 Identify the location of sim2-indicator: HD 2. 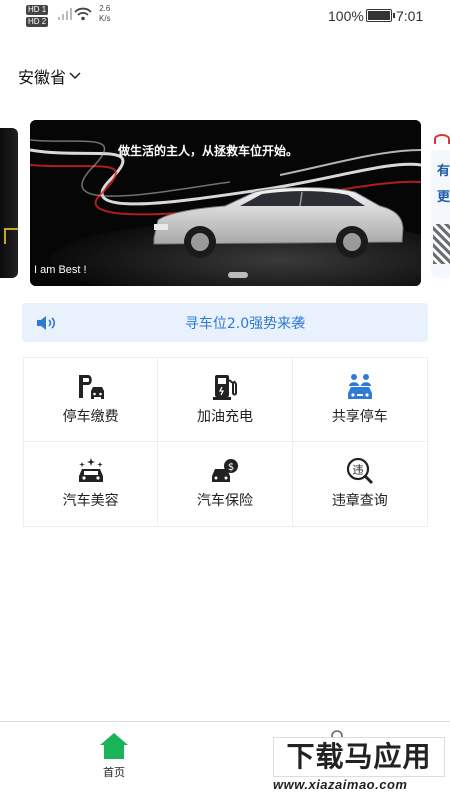
(37, 22).